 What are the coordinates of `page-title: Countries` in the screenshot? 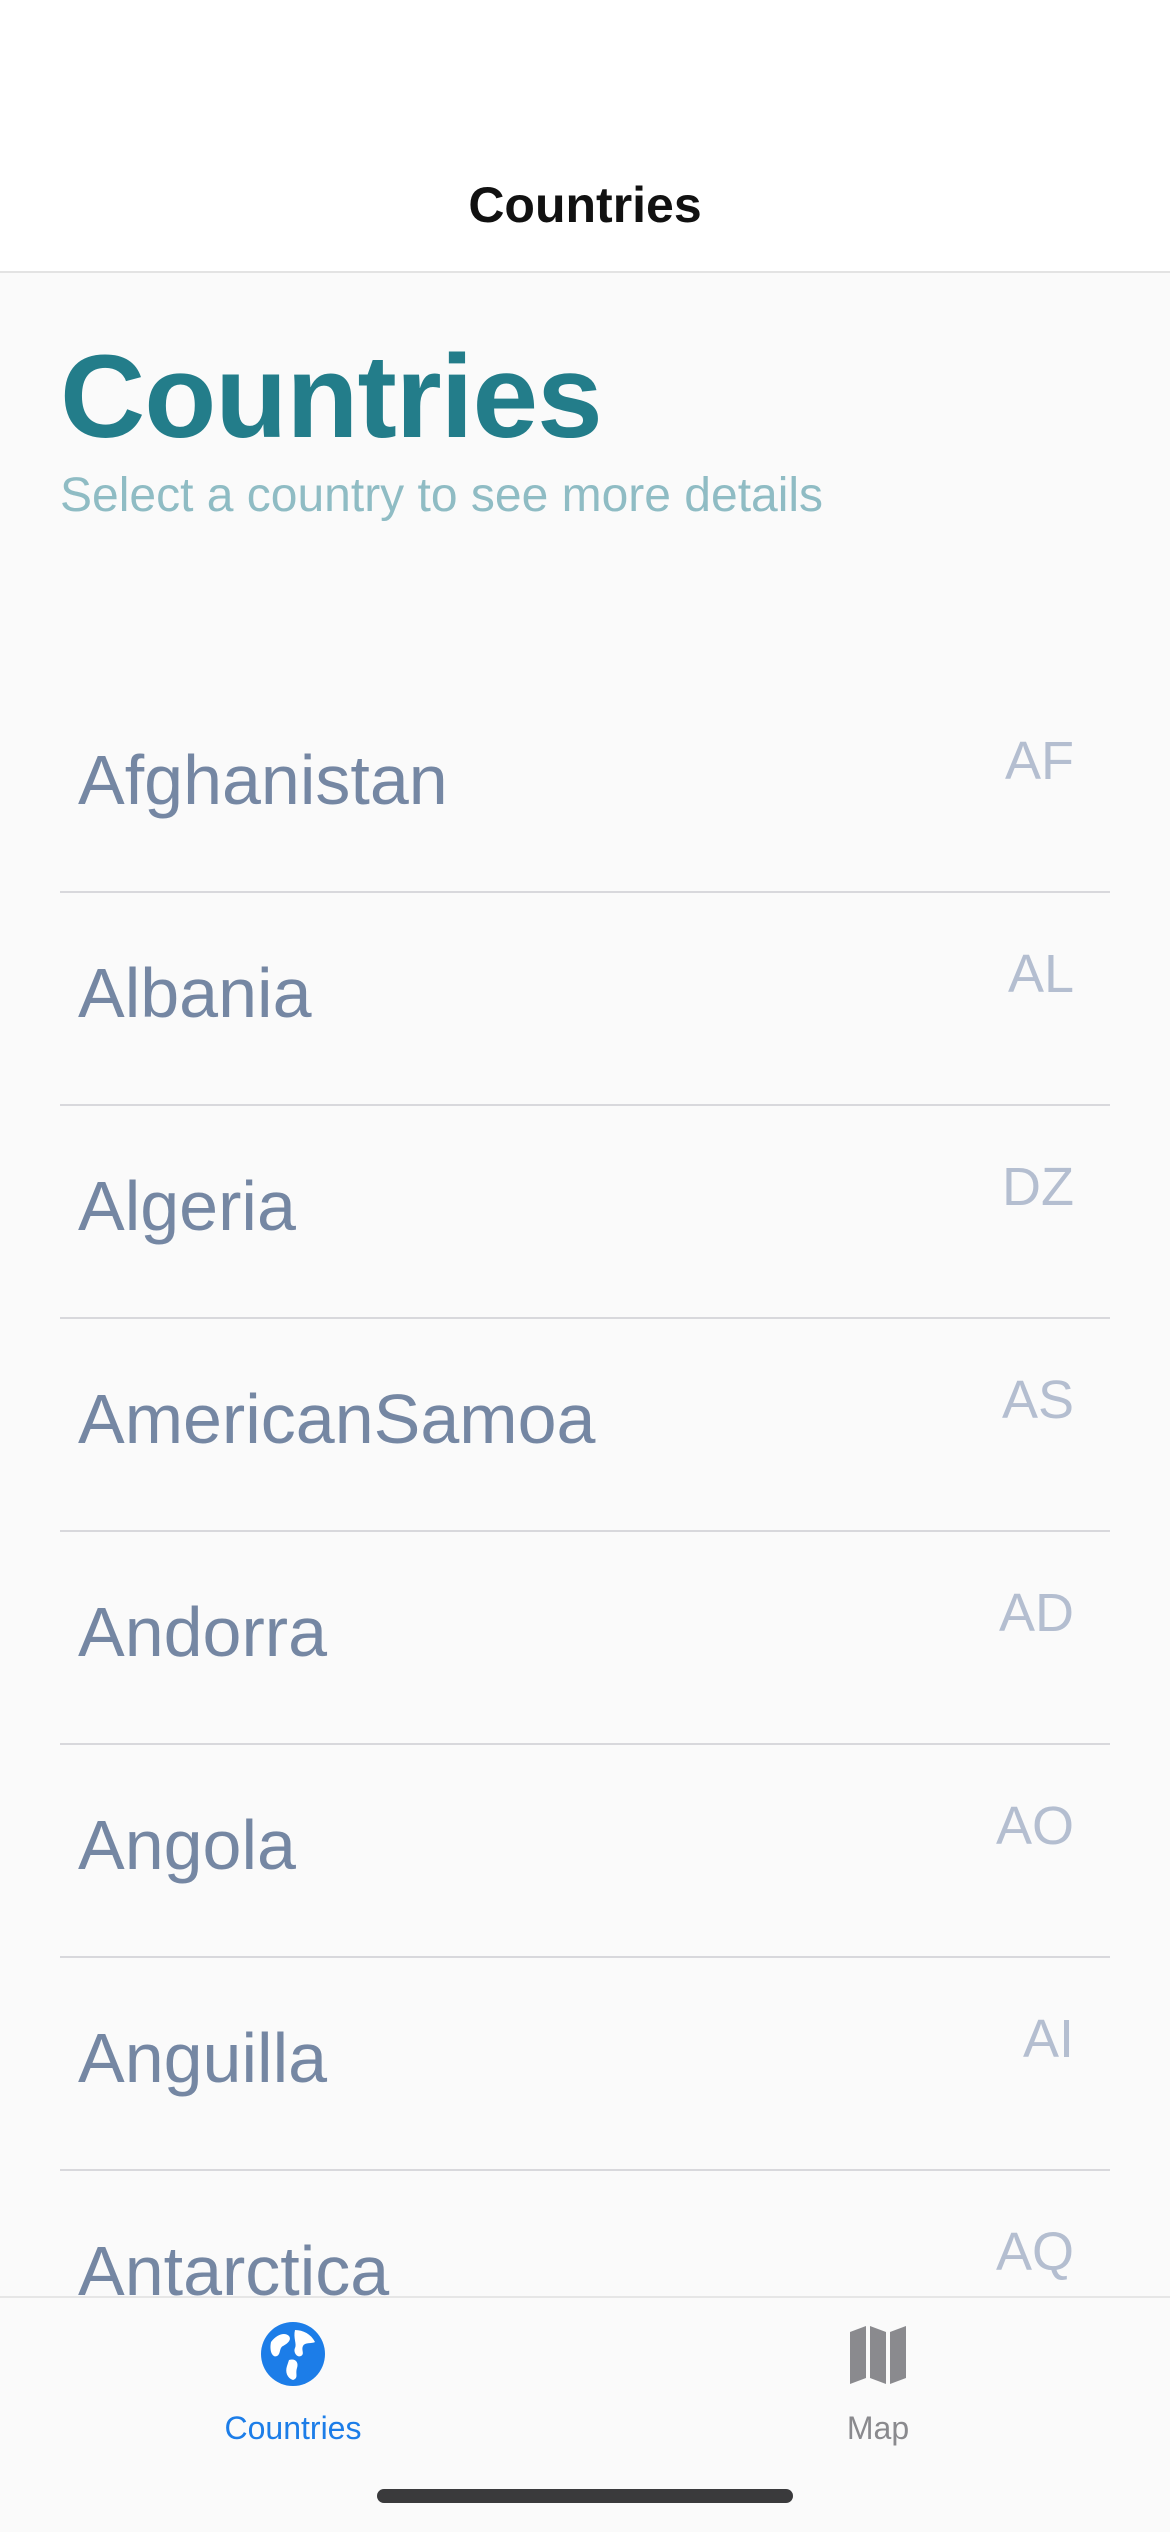 It's located at (331, 397).